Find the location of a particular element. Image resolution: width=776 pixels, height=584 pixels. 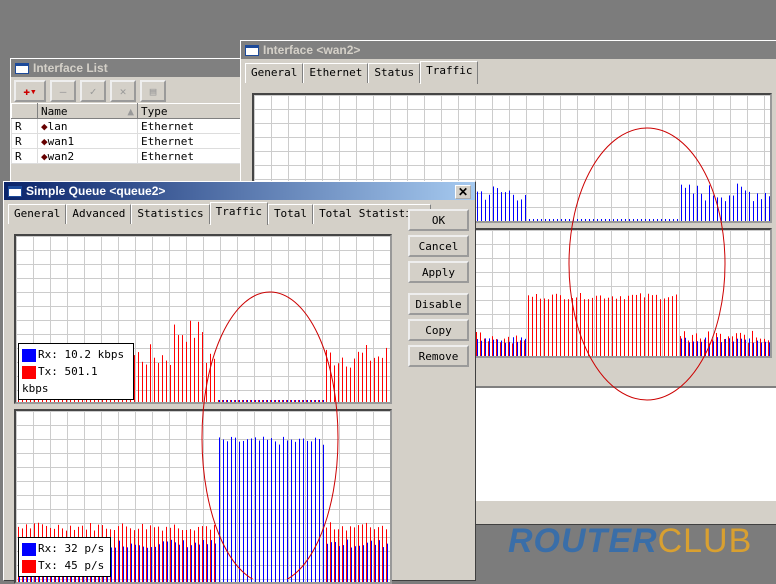

col-name: Name ▲ is located at coordinates (87, 111).